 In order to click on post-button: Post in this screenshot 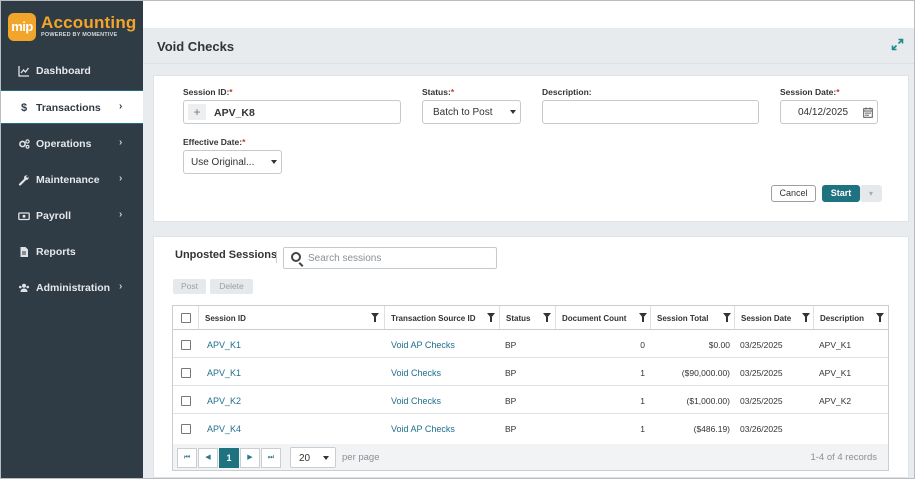, I will do `click(189, 286)`.